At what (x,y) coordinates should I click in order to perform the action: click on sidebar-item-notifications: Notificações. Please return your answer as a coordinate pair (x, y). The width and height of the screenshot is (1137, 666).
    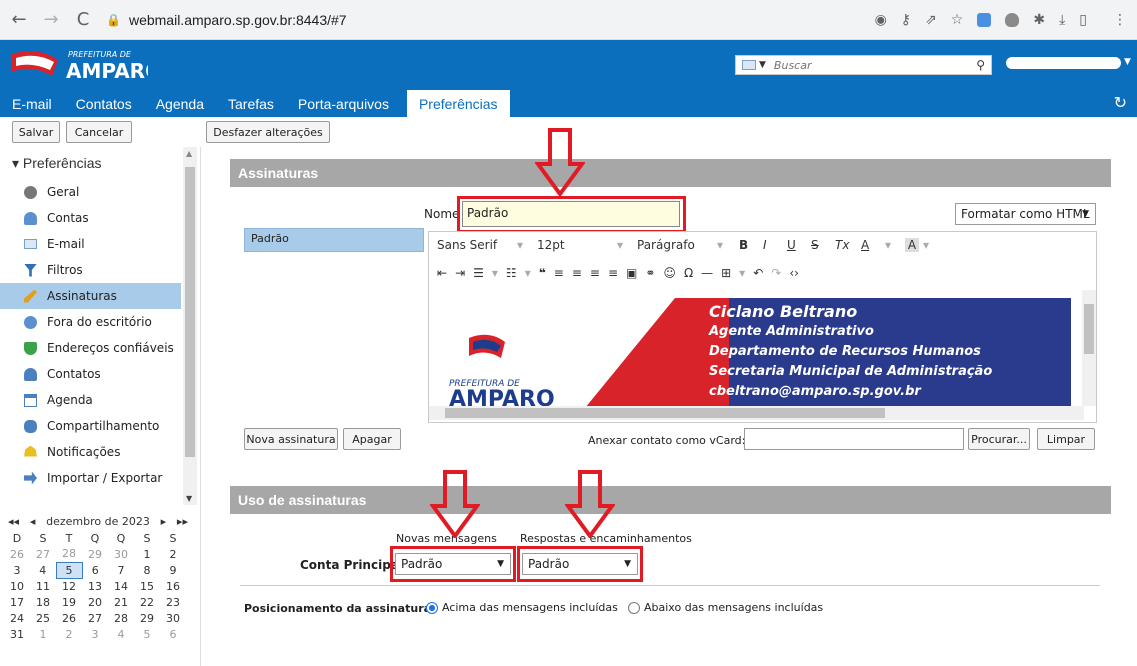
    Looking at the image, I should click on (90, 452).